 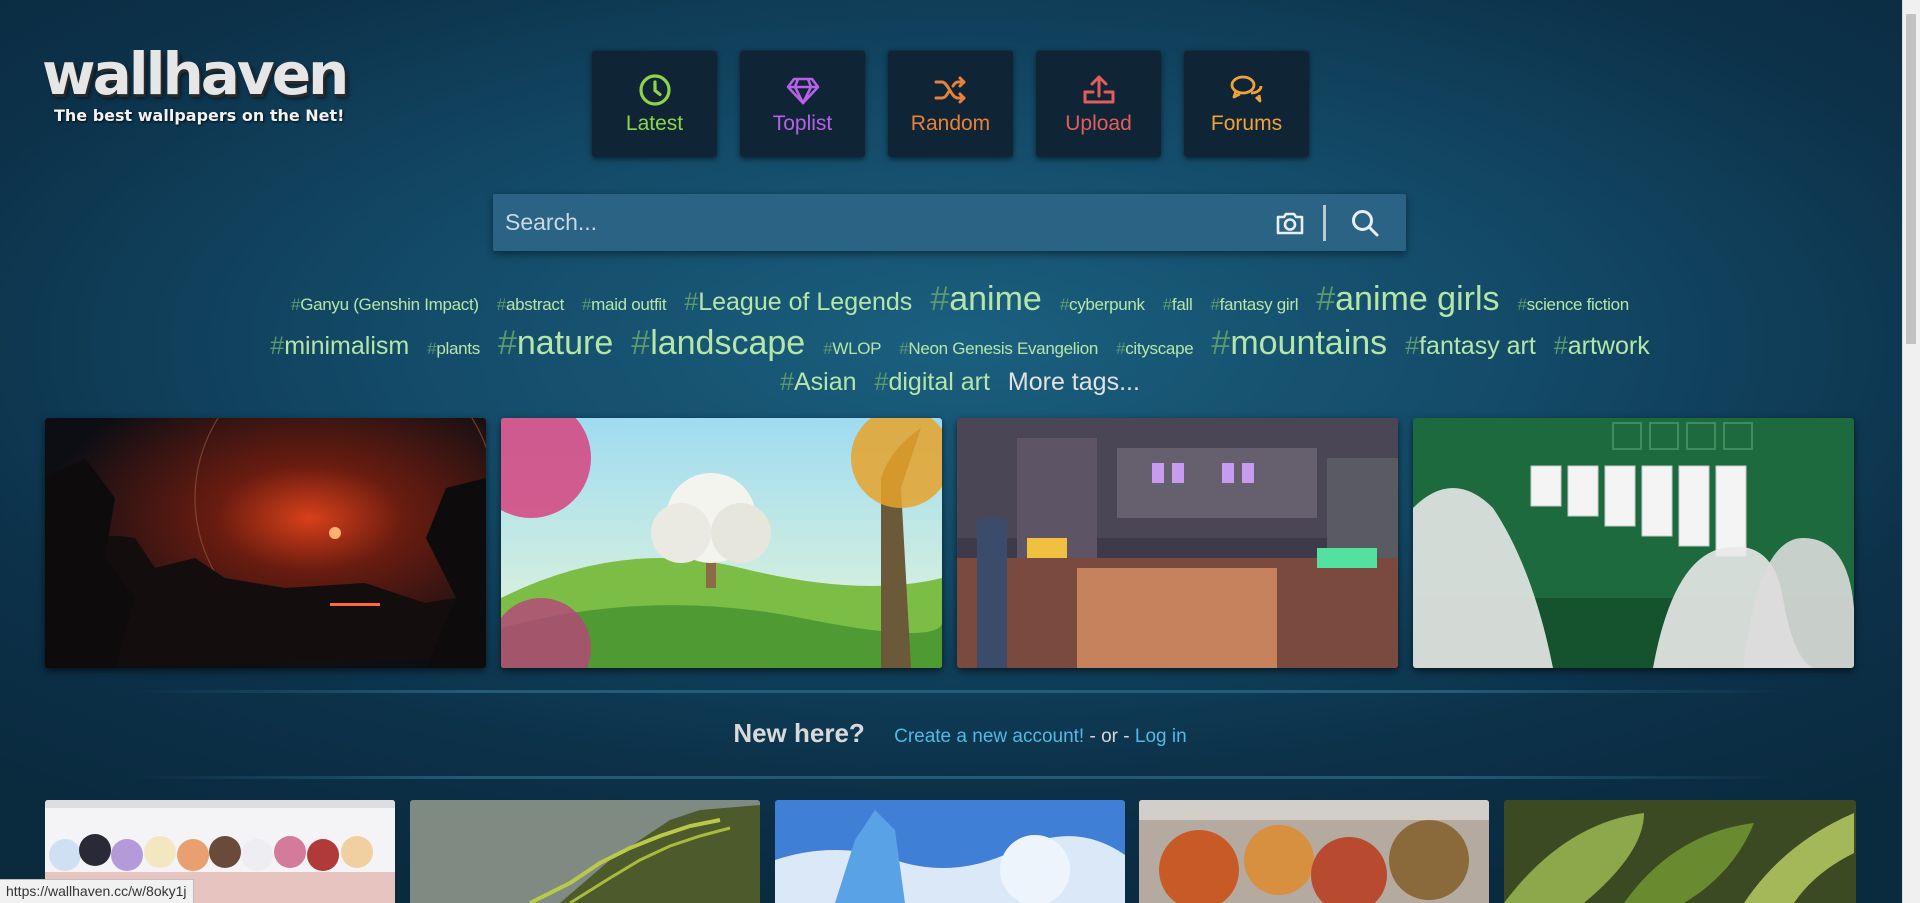 I want to click on logo-text: wallhaven, so click(x=195, y=74).